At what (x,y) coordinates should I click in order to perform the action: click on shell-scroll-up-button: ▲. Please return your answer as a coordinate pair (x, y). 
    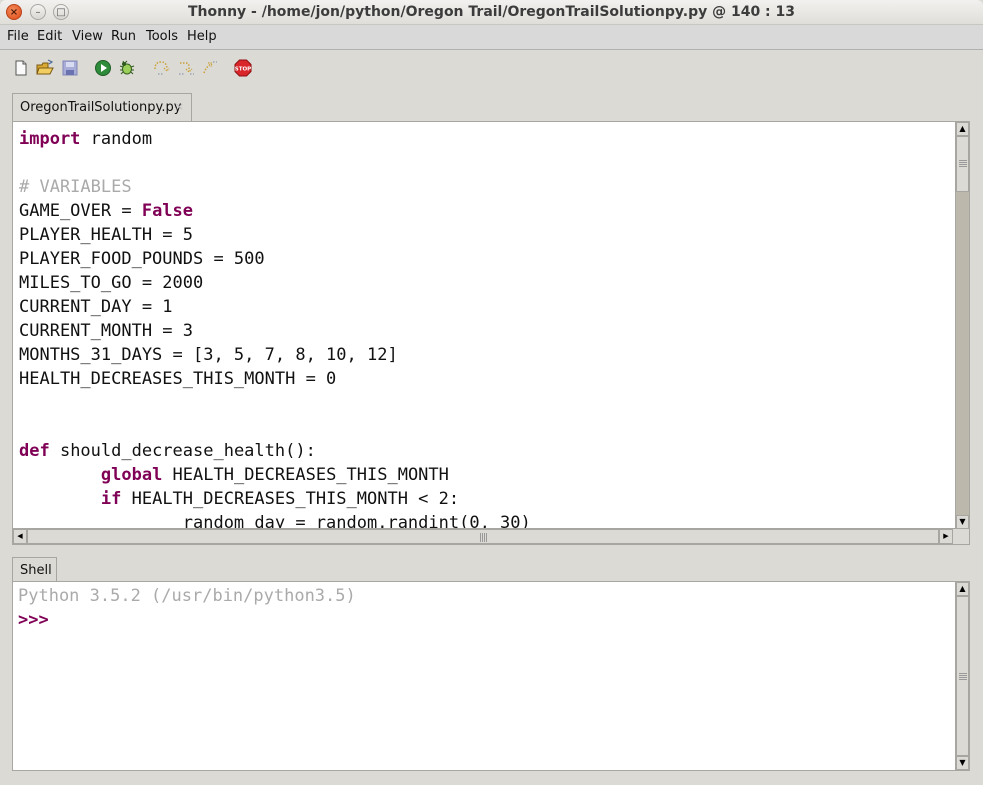
    Looking at the image, I should click on (962, 589).